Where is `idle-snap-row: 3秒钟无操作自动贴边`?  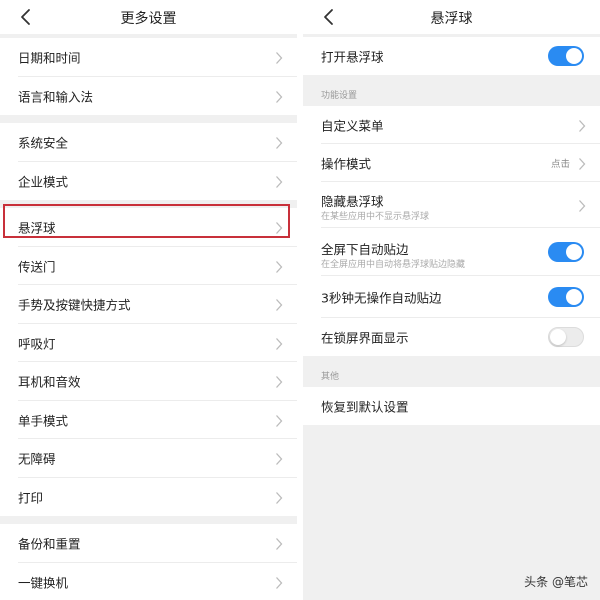 idle-snap-row: 3秒钟无操作自动贴边 is located at coordinates (451, 297).